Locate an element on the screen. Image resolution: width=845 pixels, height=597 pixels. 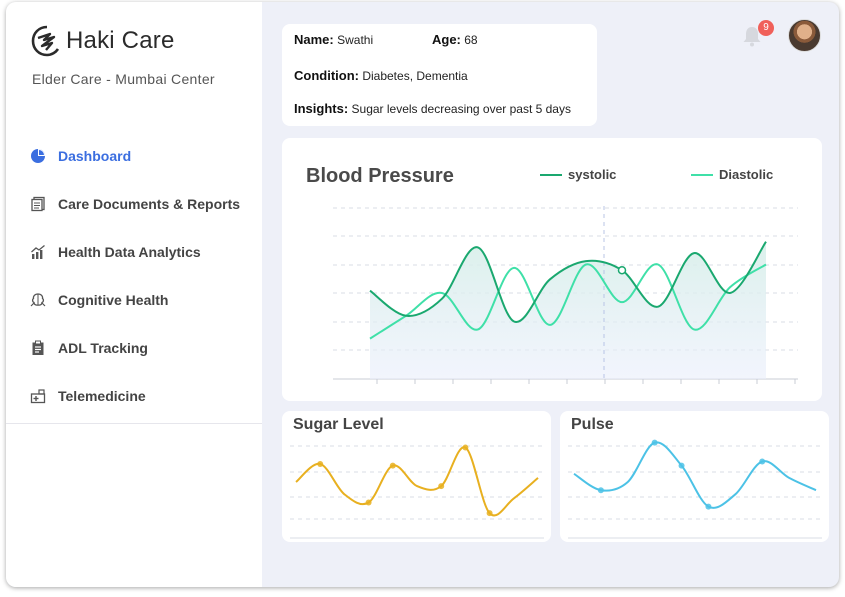
insights-value: Sugar levels decreasing over past 5 days is located at coordinates (461, 109).